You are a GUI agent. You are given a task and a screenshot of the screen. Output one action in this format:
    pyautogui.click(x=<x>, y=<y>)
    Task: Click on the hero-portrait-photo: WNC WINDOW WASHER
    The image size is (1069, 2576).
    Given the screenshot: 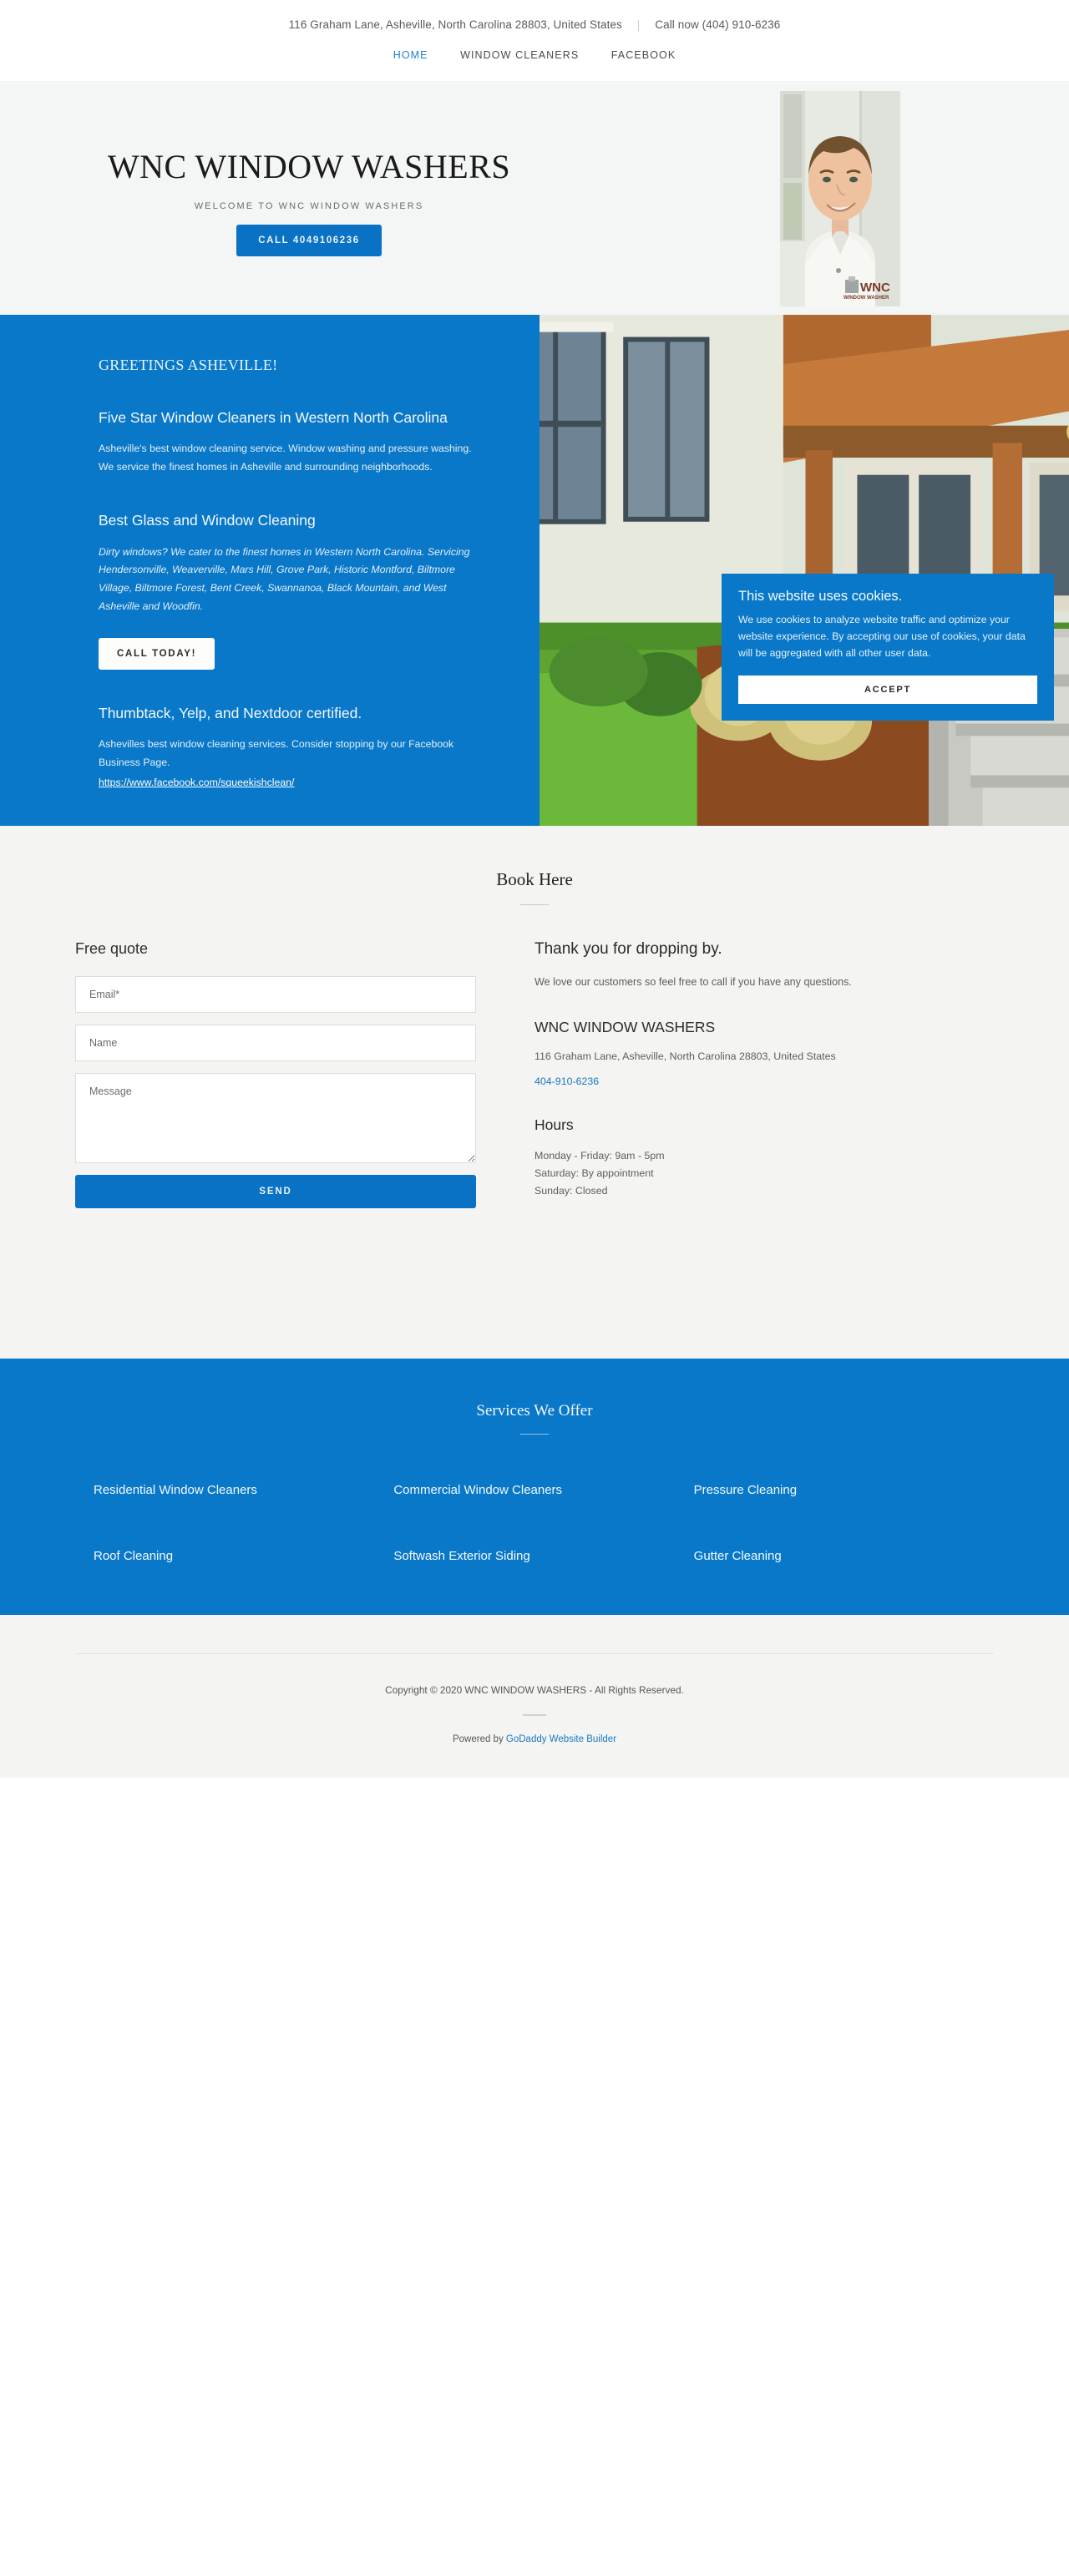 What is the action you would take?
    pyautogui.click(x=840, y=198)
    